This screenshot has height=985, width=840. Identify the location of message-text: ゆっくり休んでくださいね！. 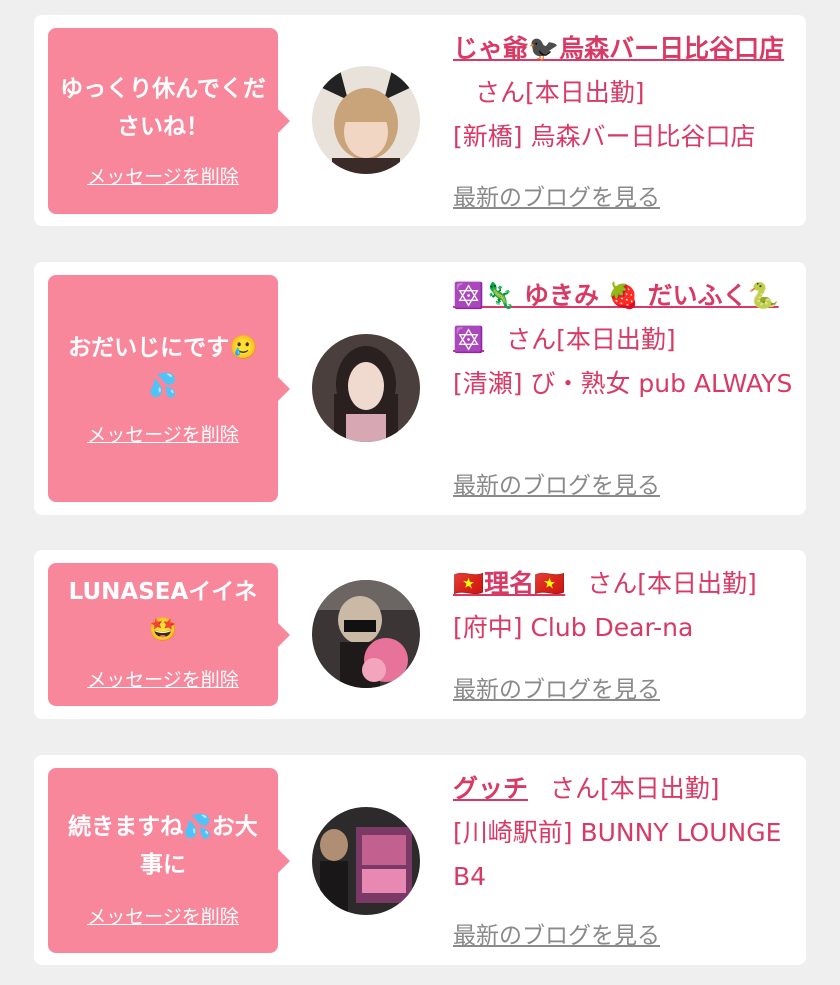
(163, 108).